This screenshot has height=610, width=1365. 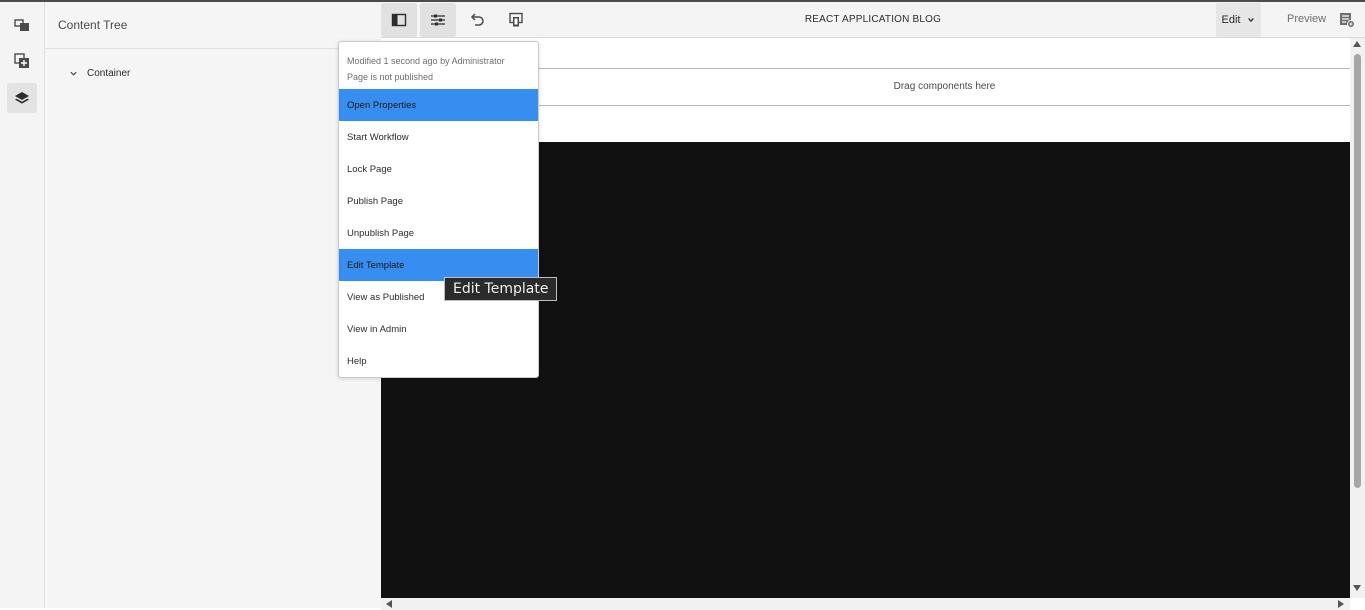 I want to click on modified-info: Modified 1 second ago by Administrator, so click(x=426, y=61).